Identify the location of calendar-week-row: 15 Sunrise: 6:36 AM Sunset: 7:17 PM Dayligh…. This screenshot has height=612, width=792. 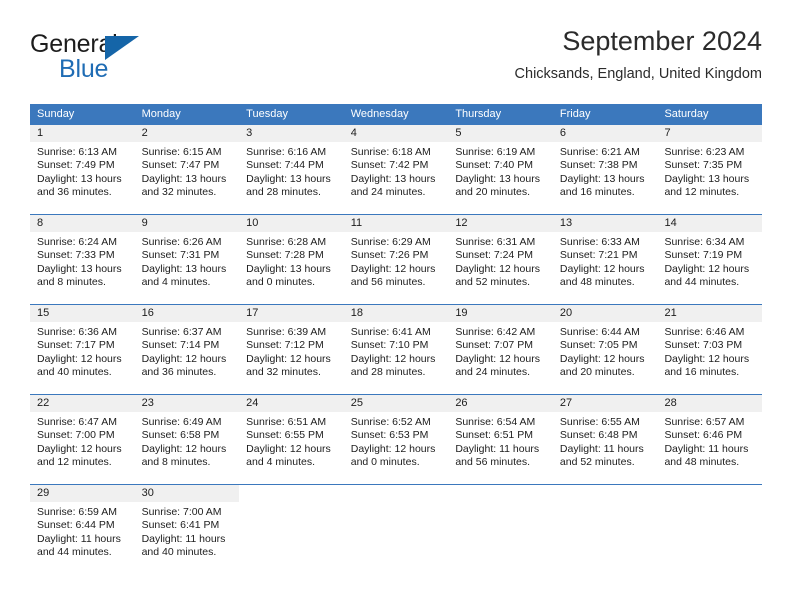
(396, 349).